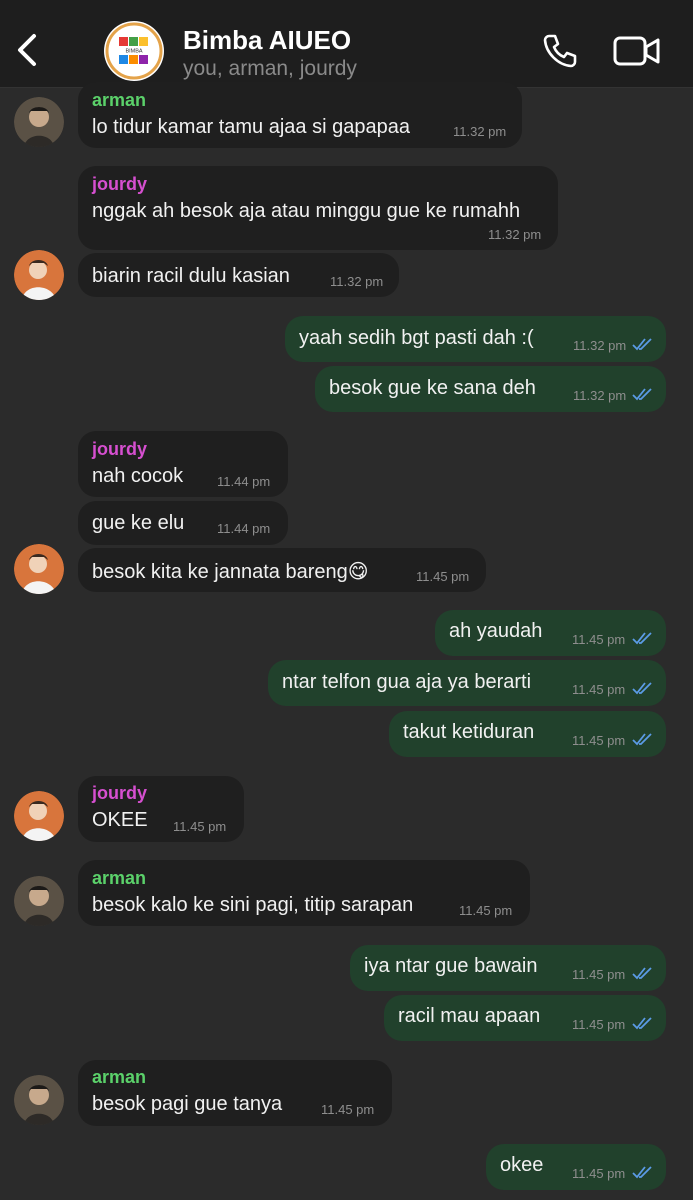 This screenshot has width=693, height=1200. Describe the element at coordinates (496, 631) in the screenshot. I see `message-text: ah yaudah` at that location.